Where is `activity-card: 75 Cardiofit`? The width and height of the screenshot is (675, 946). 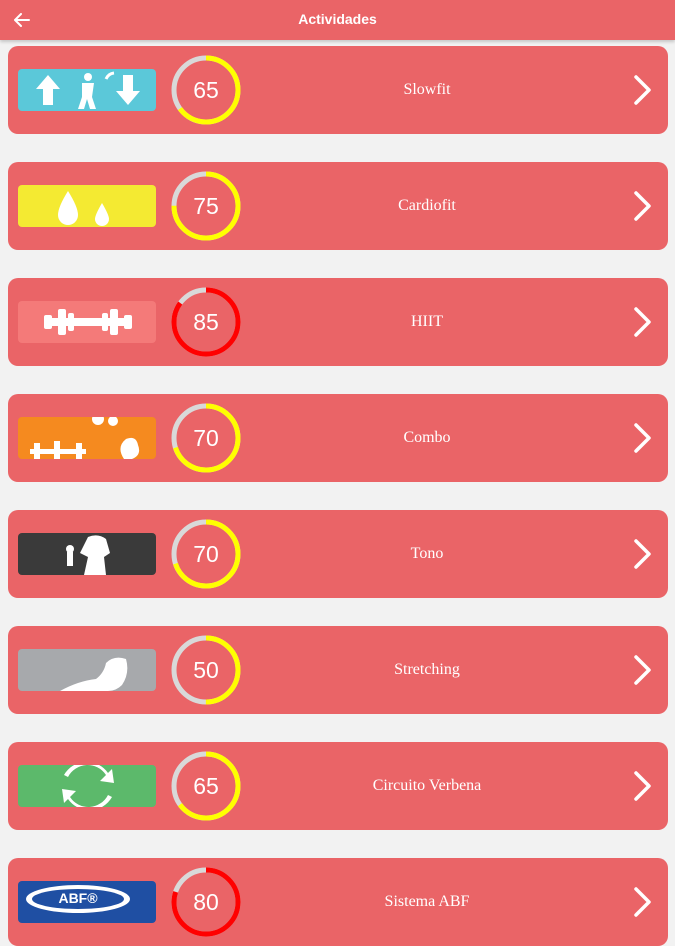
activity-card: 75 Cardiofit is located at coordinates (338, 206).